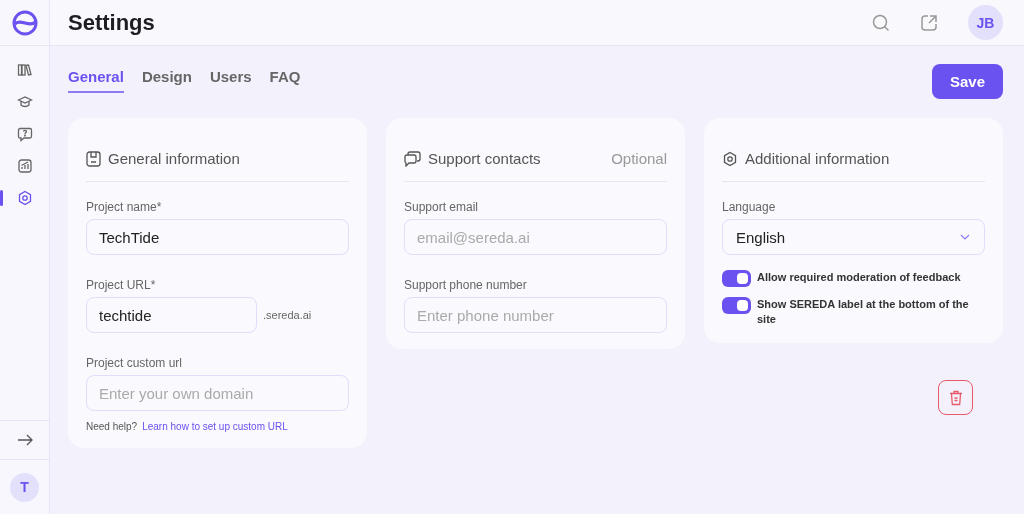 This screenshot has width=1024, height=514. I want to click on field-label: Support email, so click(442, 207).